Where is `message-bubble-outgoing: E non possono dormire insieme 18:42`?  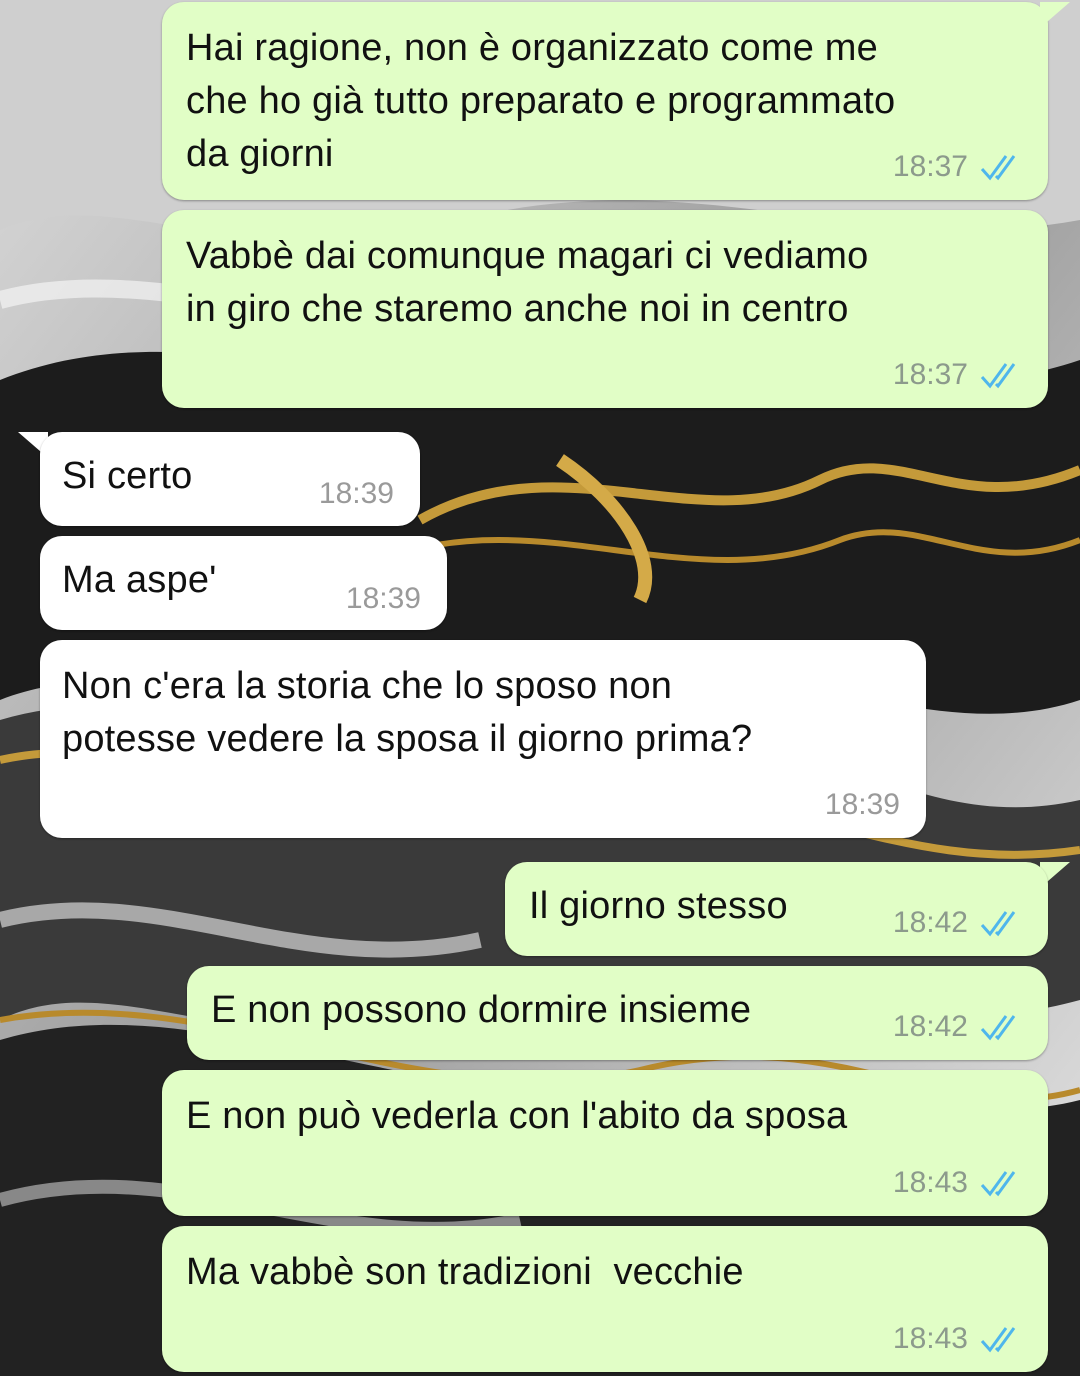
message-bubble-outgoing: E non possono dormire insieme 18:42 is located at coordinates (617, 1013).